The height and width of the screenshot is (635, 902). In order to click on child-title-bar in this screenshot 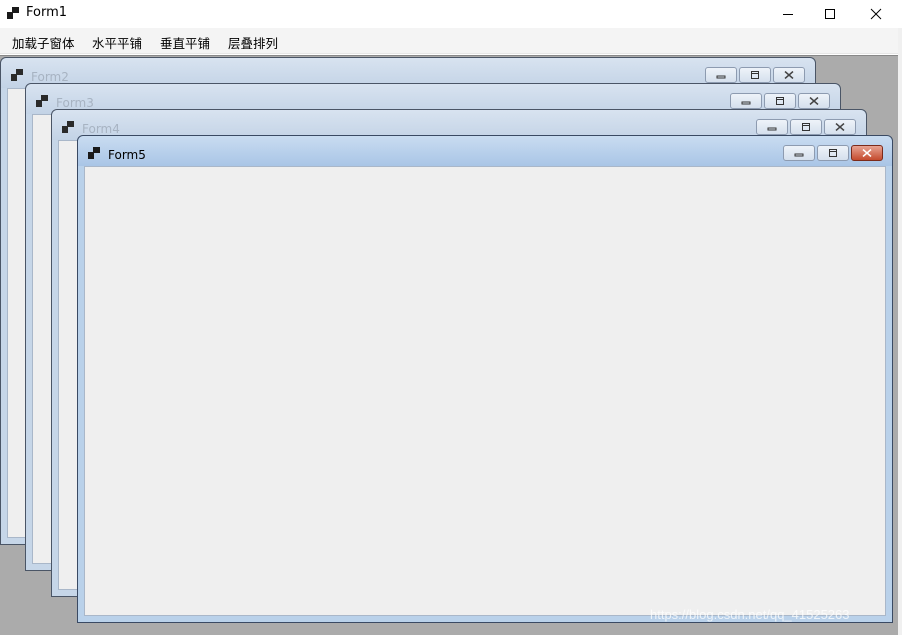, I will do `click(485, 151)`.